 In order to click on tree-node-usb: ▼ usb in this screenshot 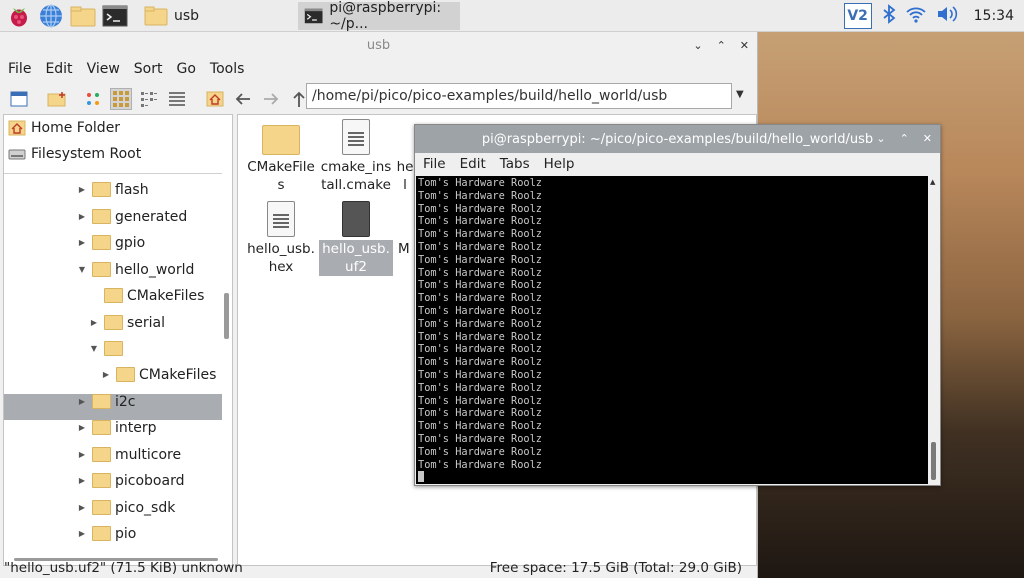, I will do `click(120, 348)`.